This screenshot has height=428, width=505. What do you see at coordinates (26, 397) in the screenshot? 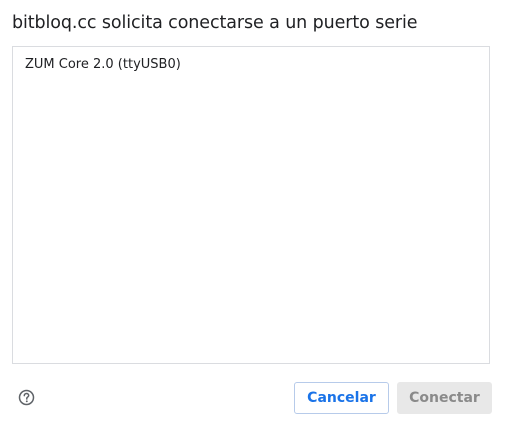
I see `help-icon` at bounding box center [26, 397].